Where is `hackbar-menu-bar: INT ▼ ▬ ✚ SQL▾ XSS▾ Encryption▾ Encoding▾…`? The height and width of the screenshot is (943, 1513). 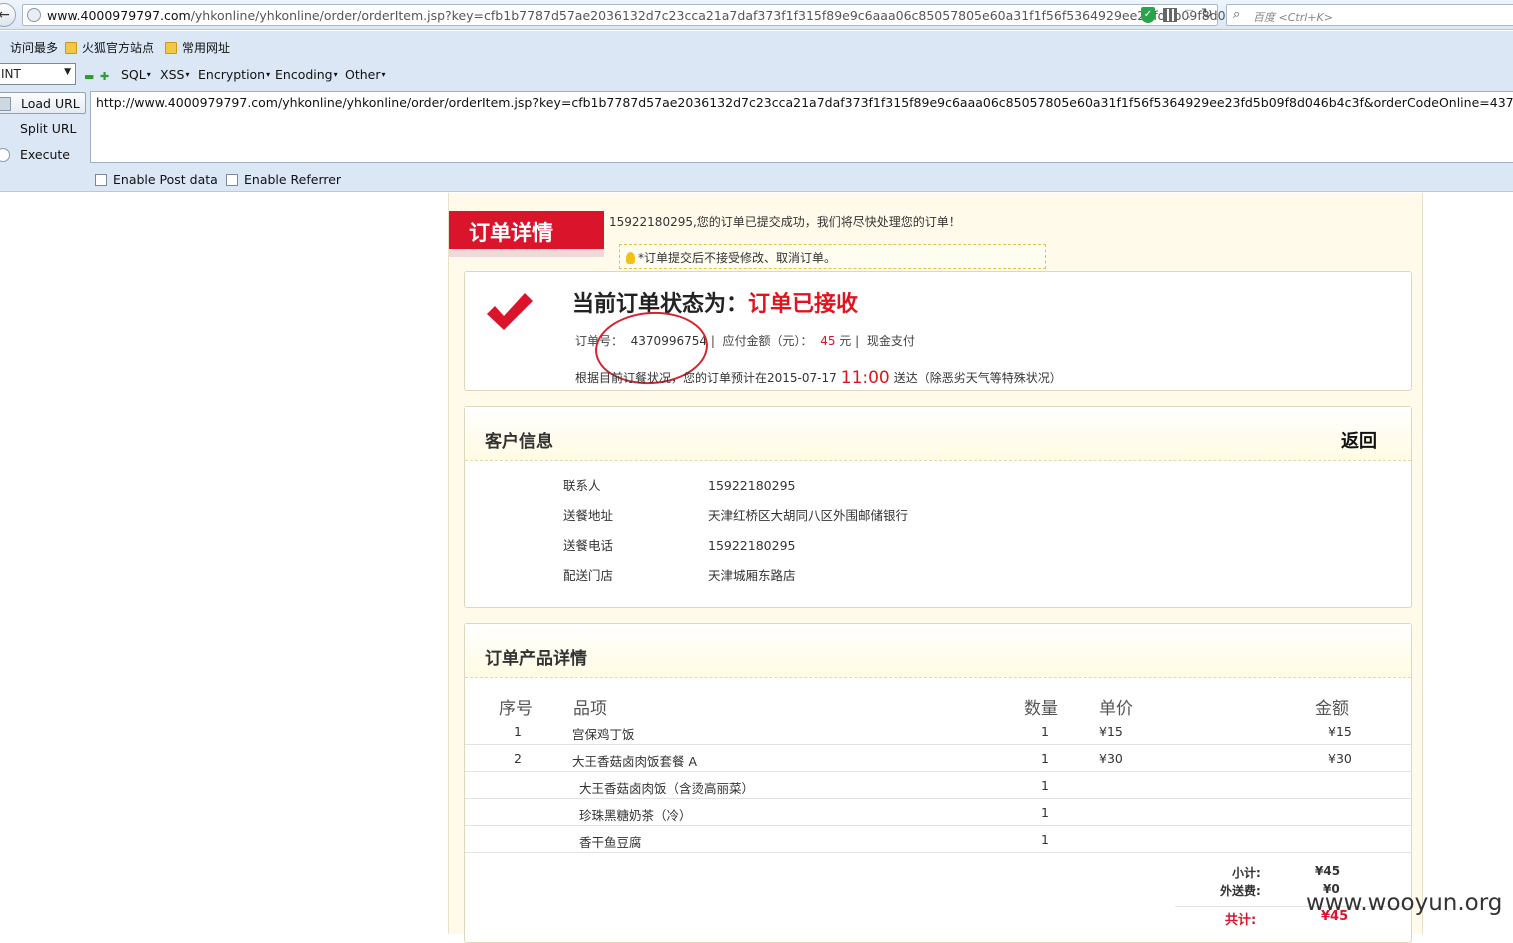
hackbar-menu-bar: INT ▼ ▬ ✚ SQL▾ XSS▾ Encryption▾ Encoding▾… is located at coordinates (756, 75).